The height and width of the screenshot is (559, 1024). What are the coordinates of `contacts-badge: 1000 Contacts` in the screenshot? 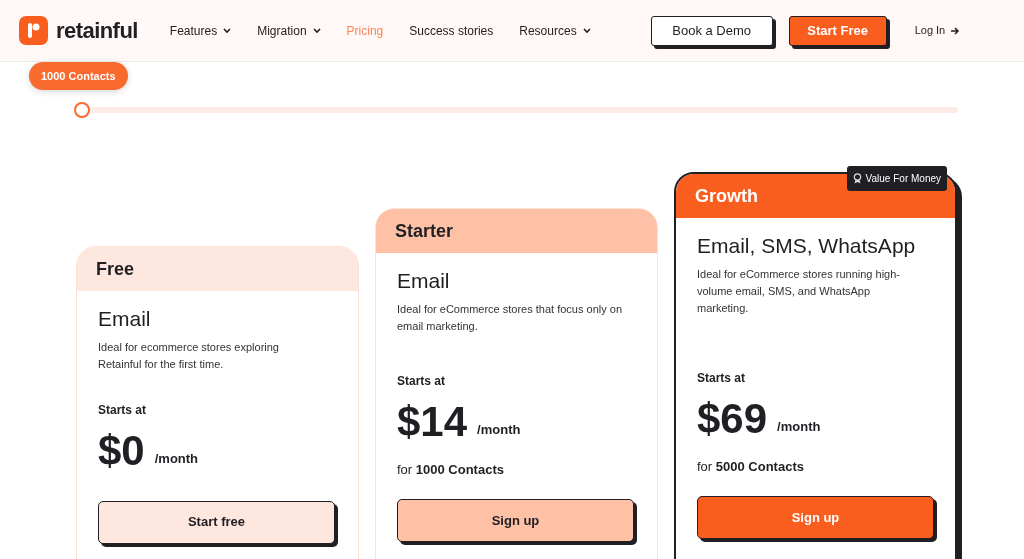 It's located at (78, 76).